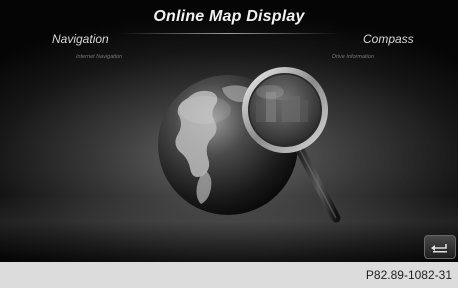 The height and width of the screenshot is (288, 458). I want to click on back-arrow-icon, so click(439, 248).